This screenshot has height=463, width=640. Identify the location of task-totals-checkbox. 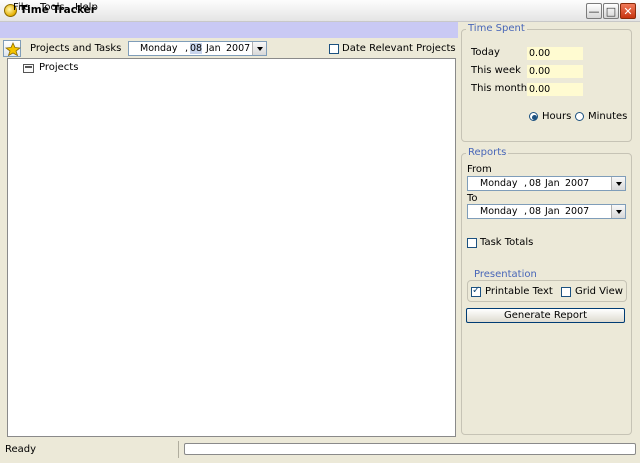
(472, 243).